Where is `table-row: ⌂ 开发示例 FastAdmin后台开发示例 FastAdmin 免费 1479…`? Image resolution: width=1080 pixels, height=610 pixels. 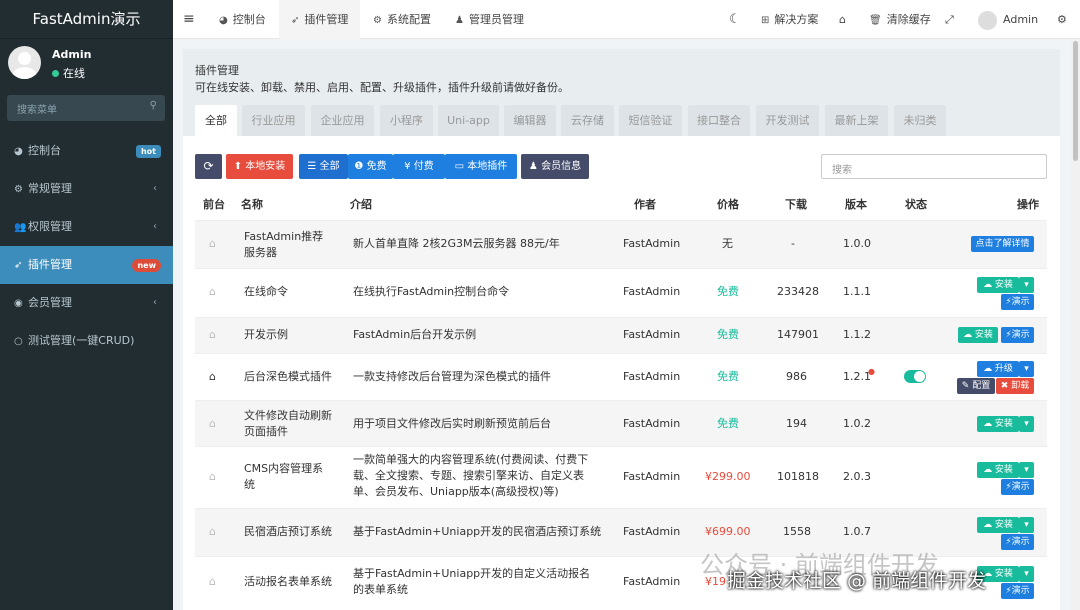
table-row: ⌂ 开发示例 FastAdmin后台开发示例 FastAdmin 免费 1479… is located at coordinates (621, 335).